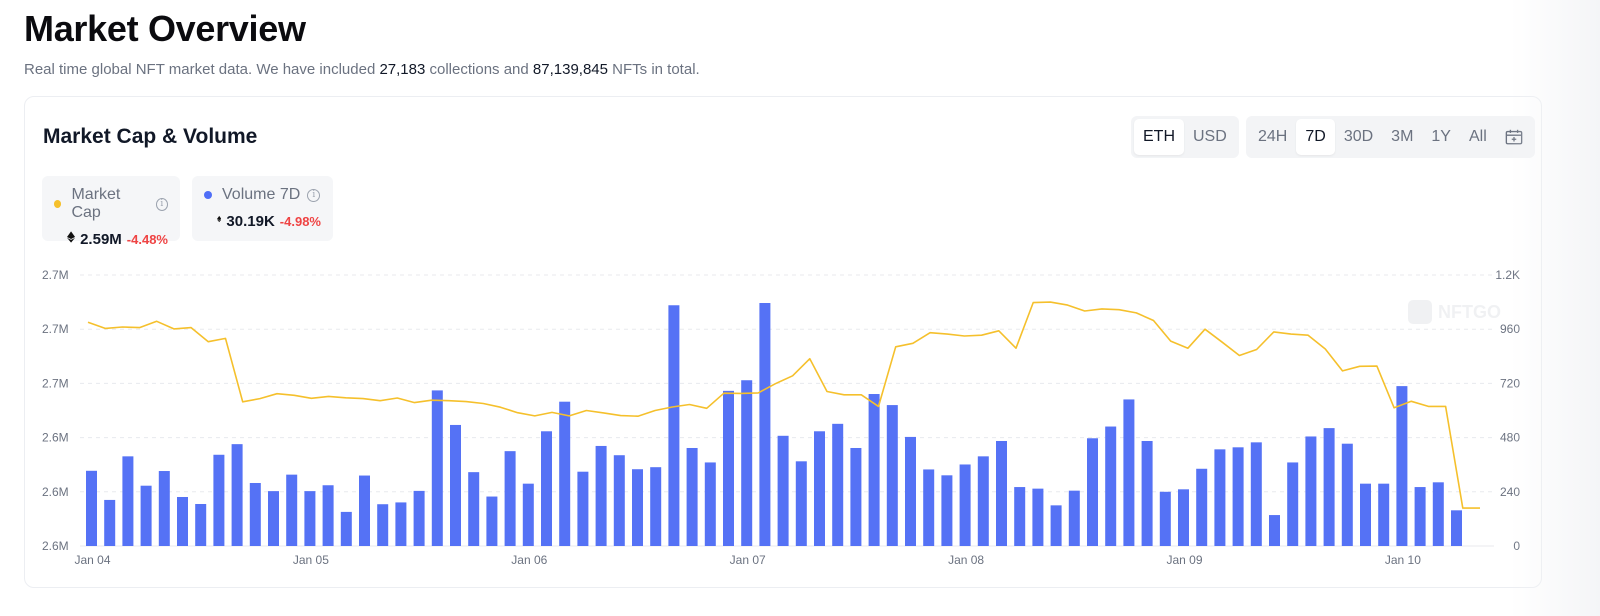 The image size is (1600, 616). Describe the element at coordinates (529, 560) in the screenshot. I see `x-axis-tick: Jan 06` at that location.